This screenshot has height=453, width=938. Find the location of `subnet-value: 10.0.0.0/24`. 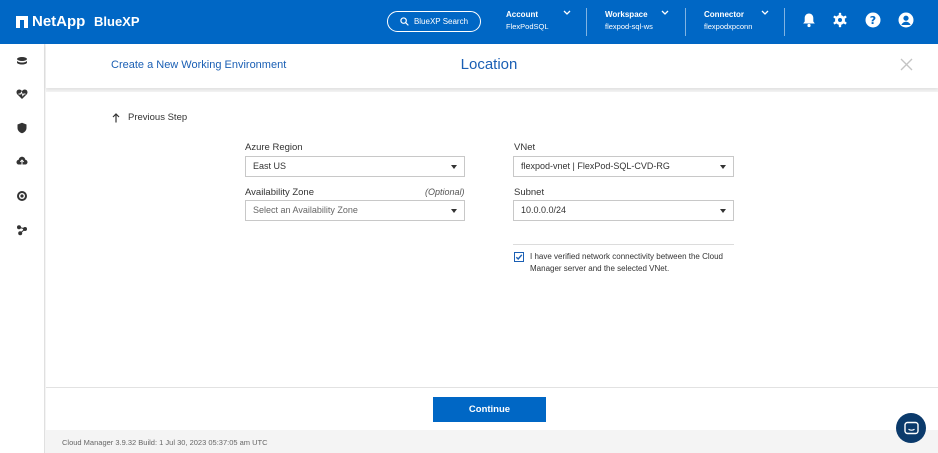

subnet-value: 10.0.0.0/24 is located at coordinates (544, 210).